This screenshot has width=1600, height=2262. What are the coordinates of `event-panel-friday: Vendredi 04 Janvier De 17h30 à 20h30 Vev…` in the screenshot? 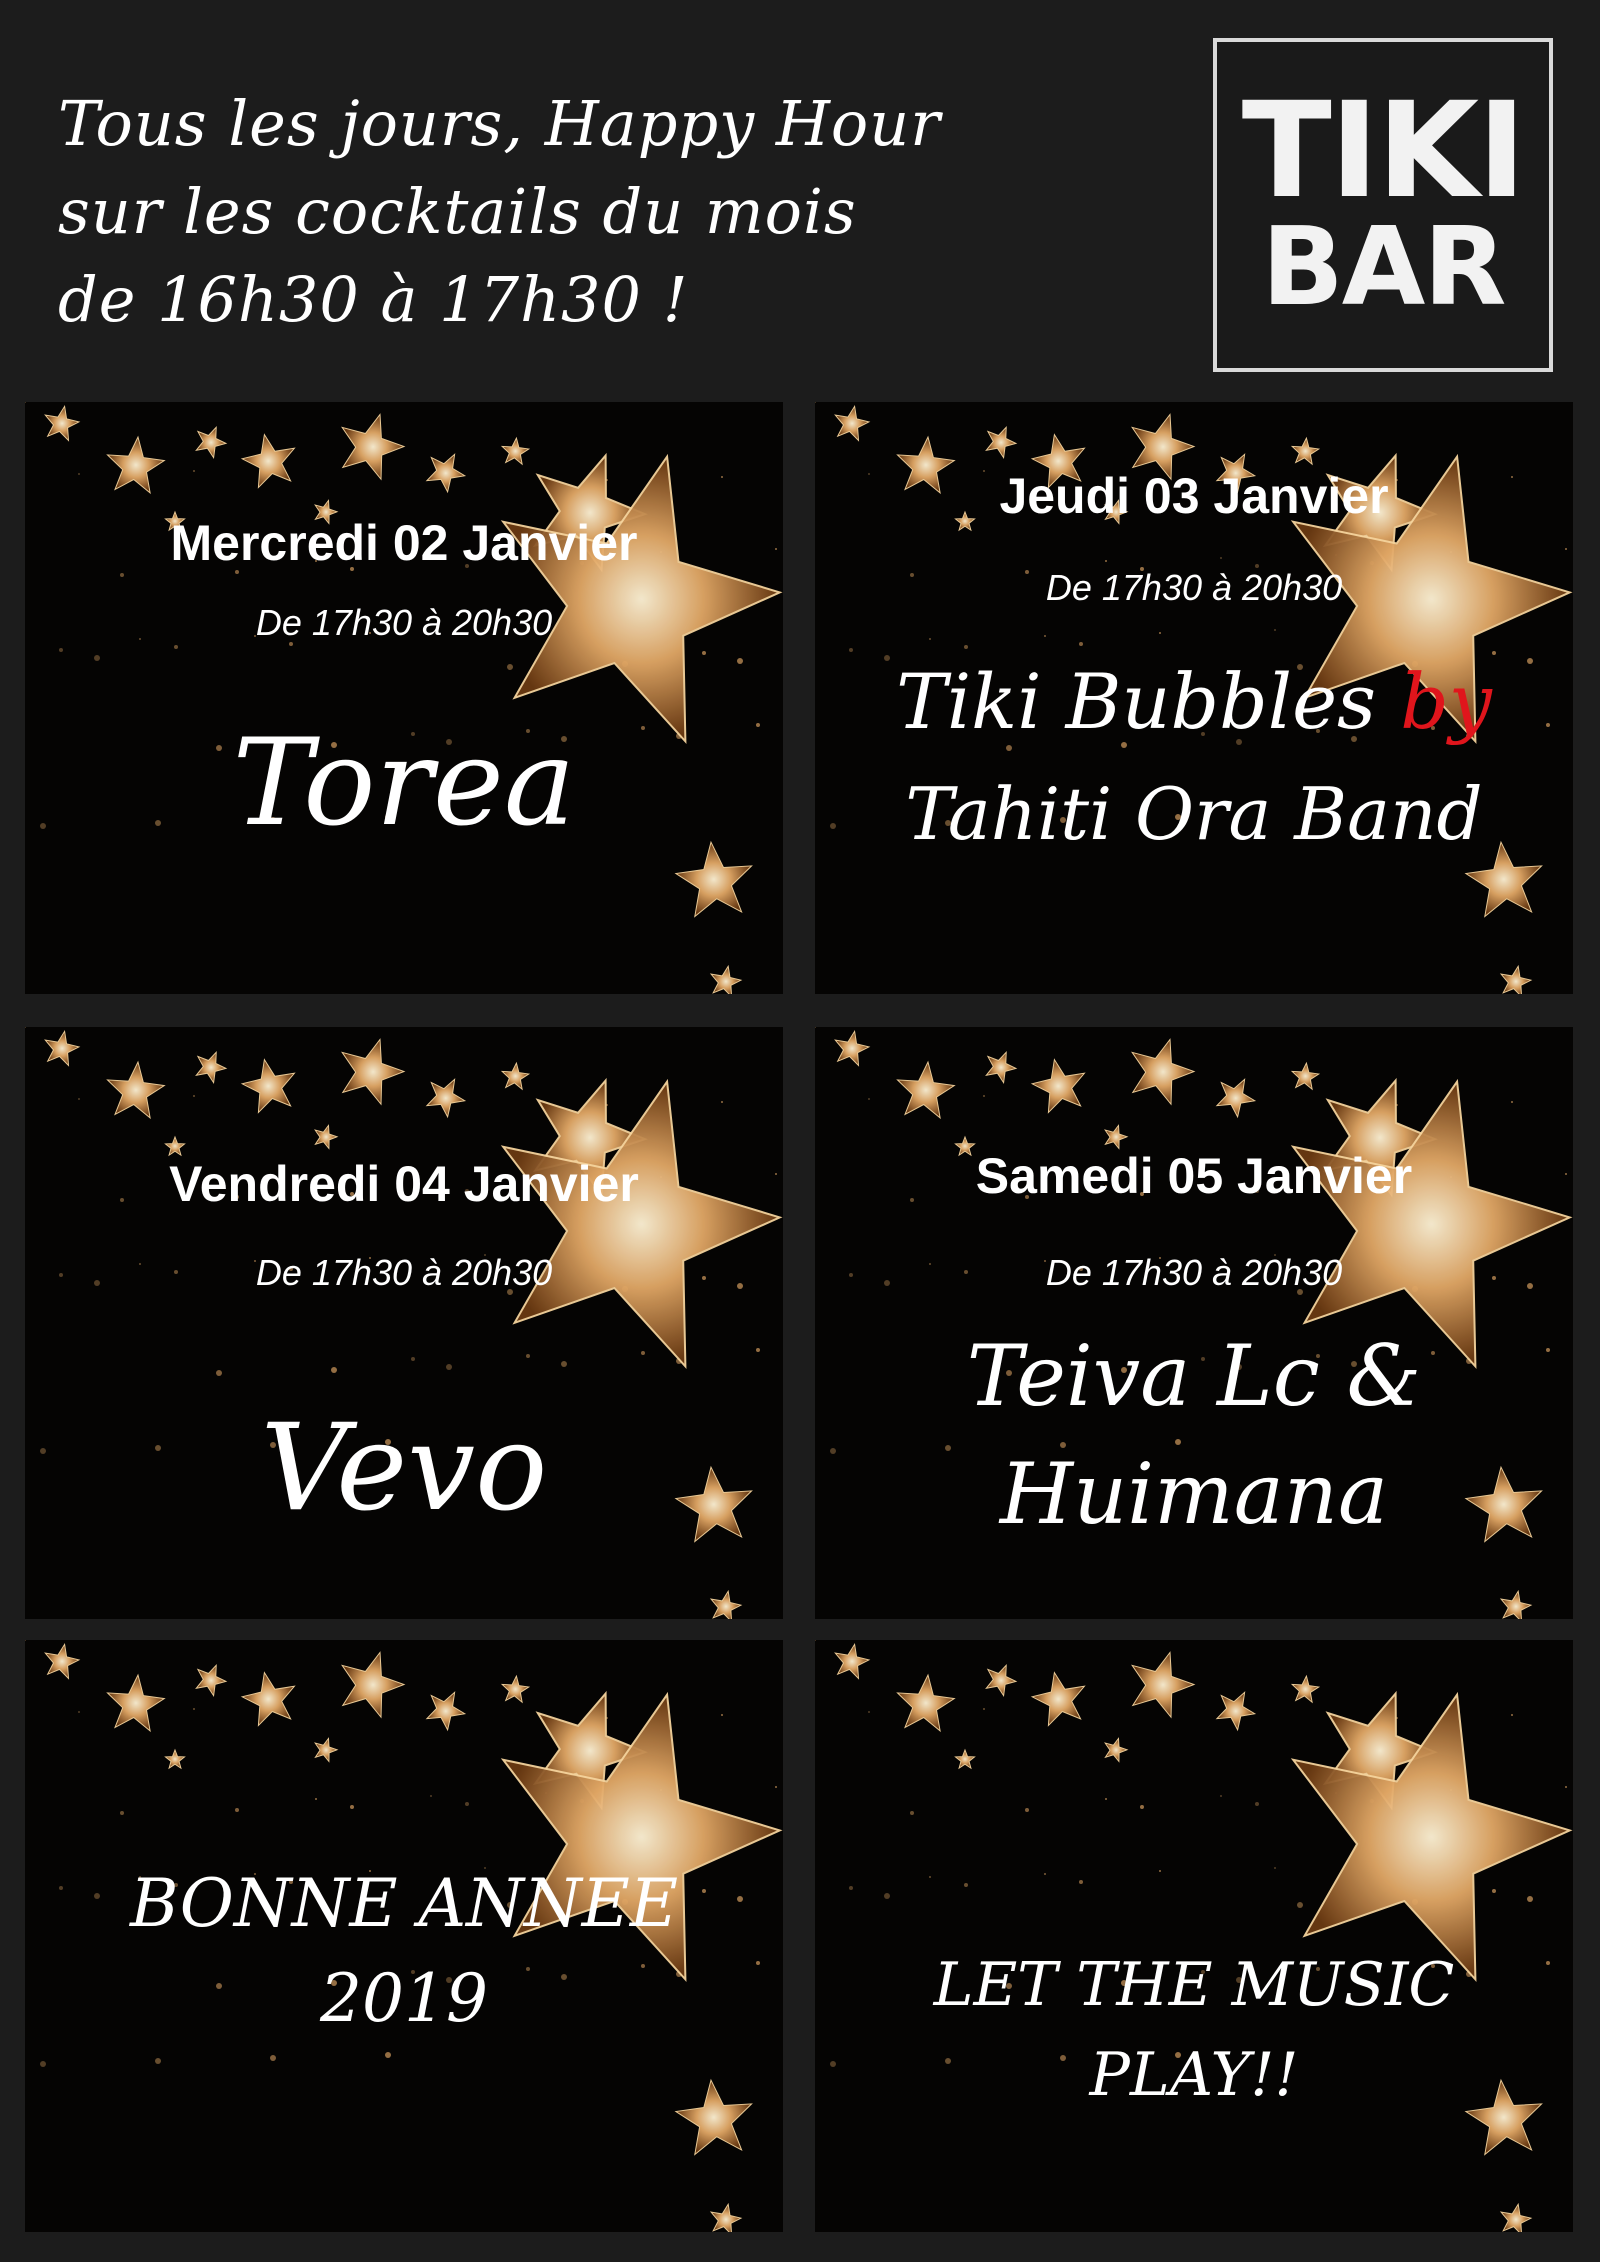 It's located at (404, 1323).